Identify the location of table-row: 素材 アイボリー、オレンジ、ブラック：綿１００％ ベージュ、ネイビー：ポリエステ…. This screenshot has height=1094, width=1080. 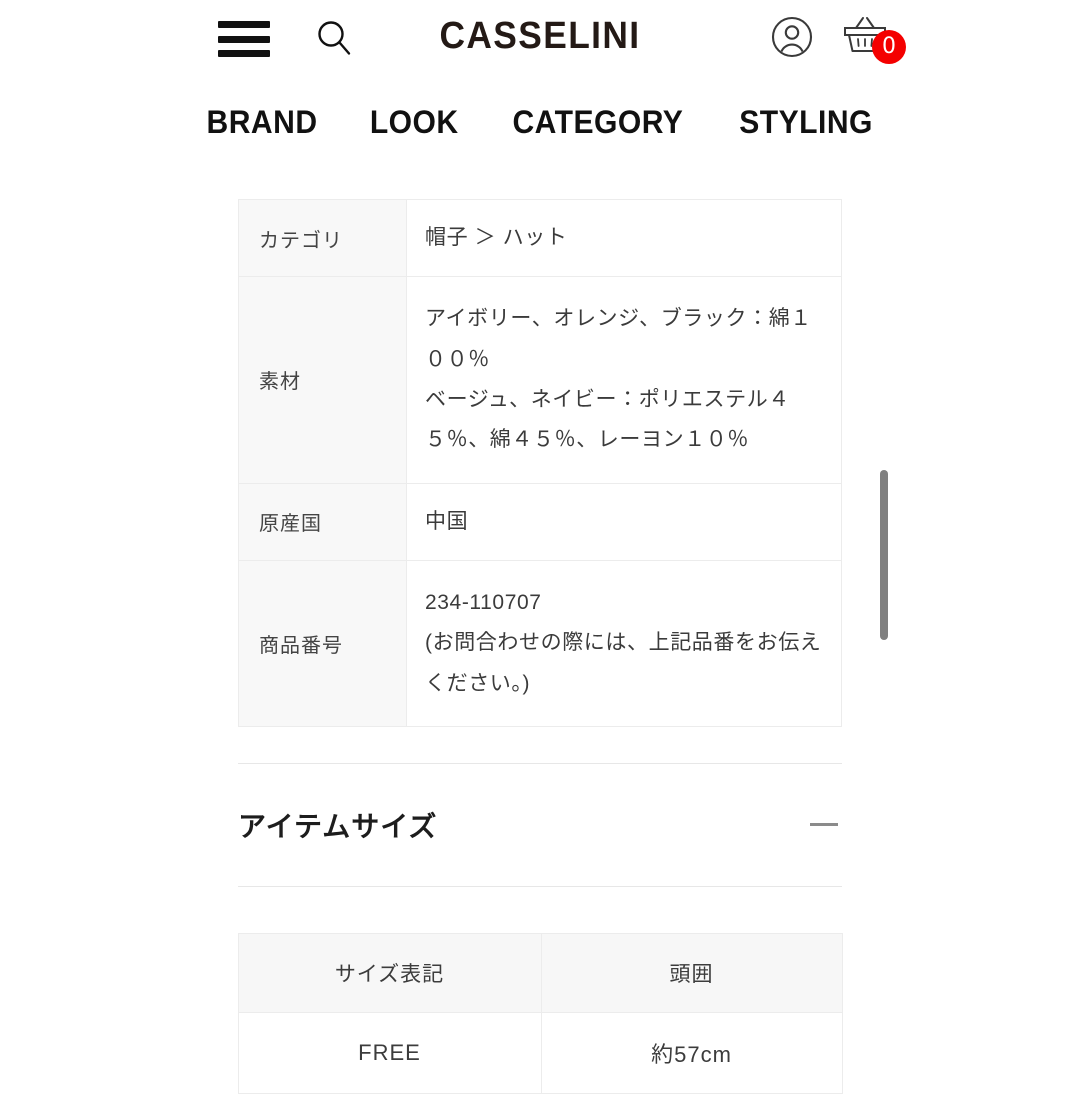
(540, 380).